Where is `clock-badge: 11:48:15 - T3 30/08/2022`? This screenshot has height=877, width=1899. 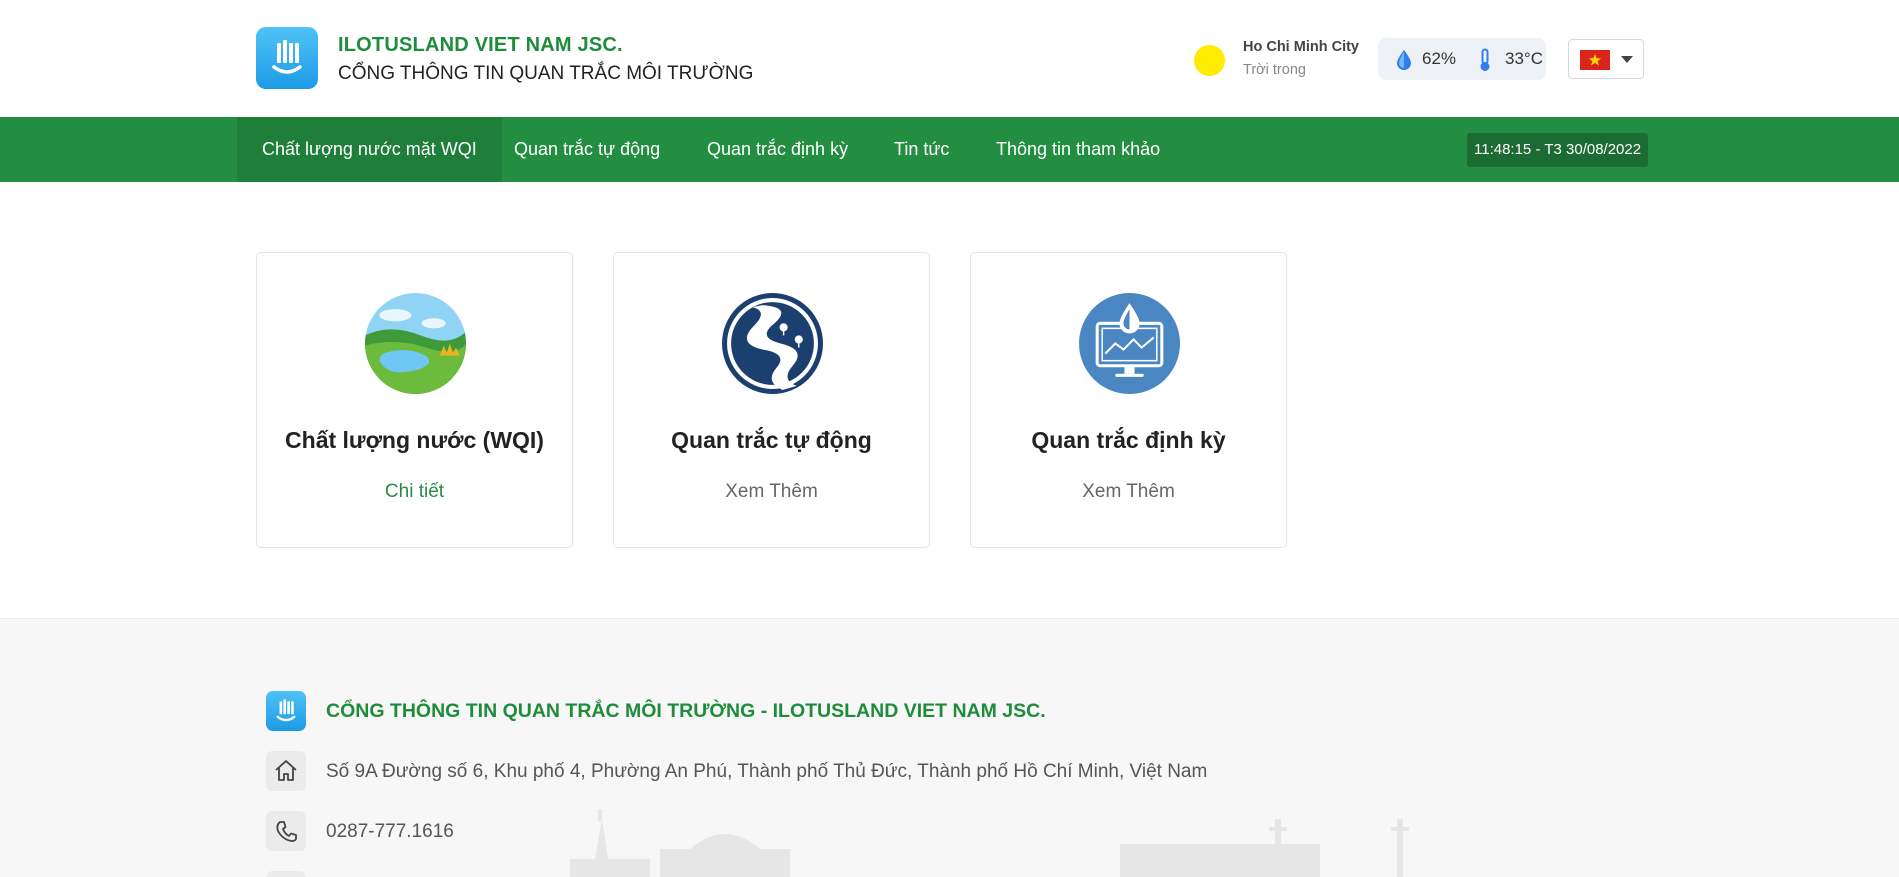
clock-badge: 11:48:15 - T3 30/08/2022 is located at coordinates (1558, 150).